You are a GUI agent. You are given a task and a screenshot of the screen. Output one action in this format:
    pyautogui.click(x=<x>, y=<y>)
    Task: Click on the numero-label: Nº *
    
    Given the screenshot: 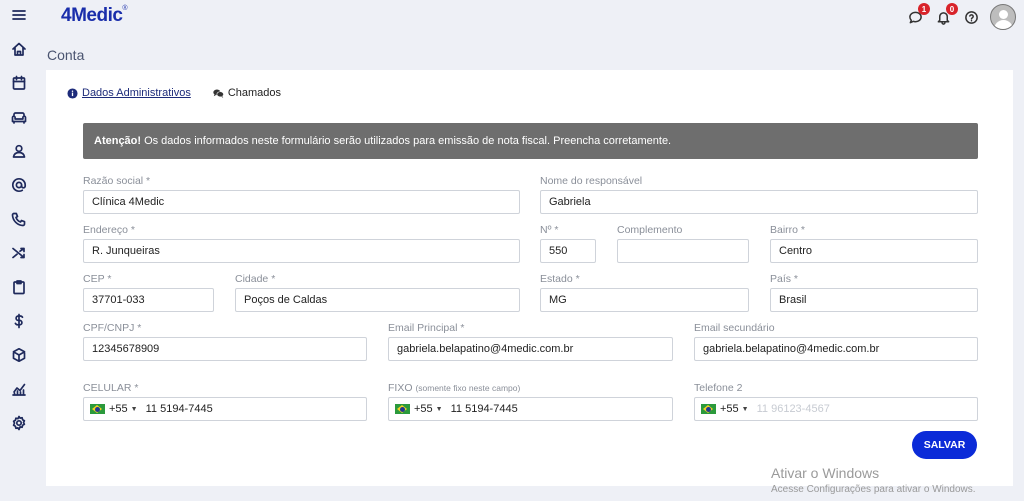 What is the action you would take?
    pyautogui.click(x=549, y=230)
    